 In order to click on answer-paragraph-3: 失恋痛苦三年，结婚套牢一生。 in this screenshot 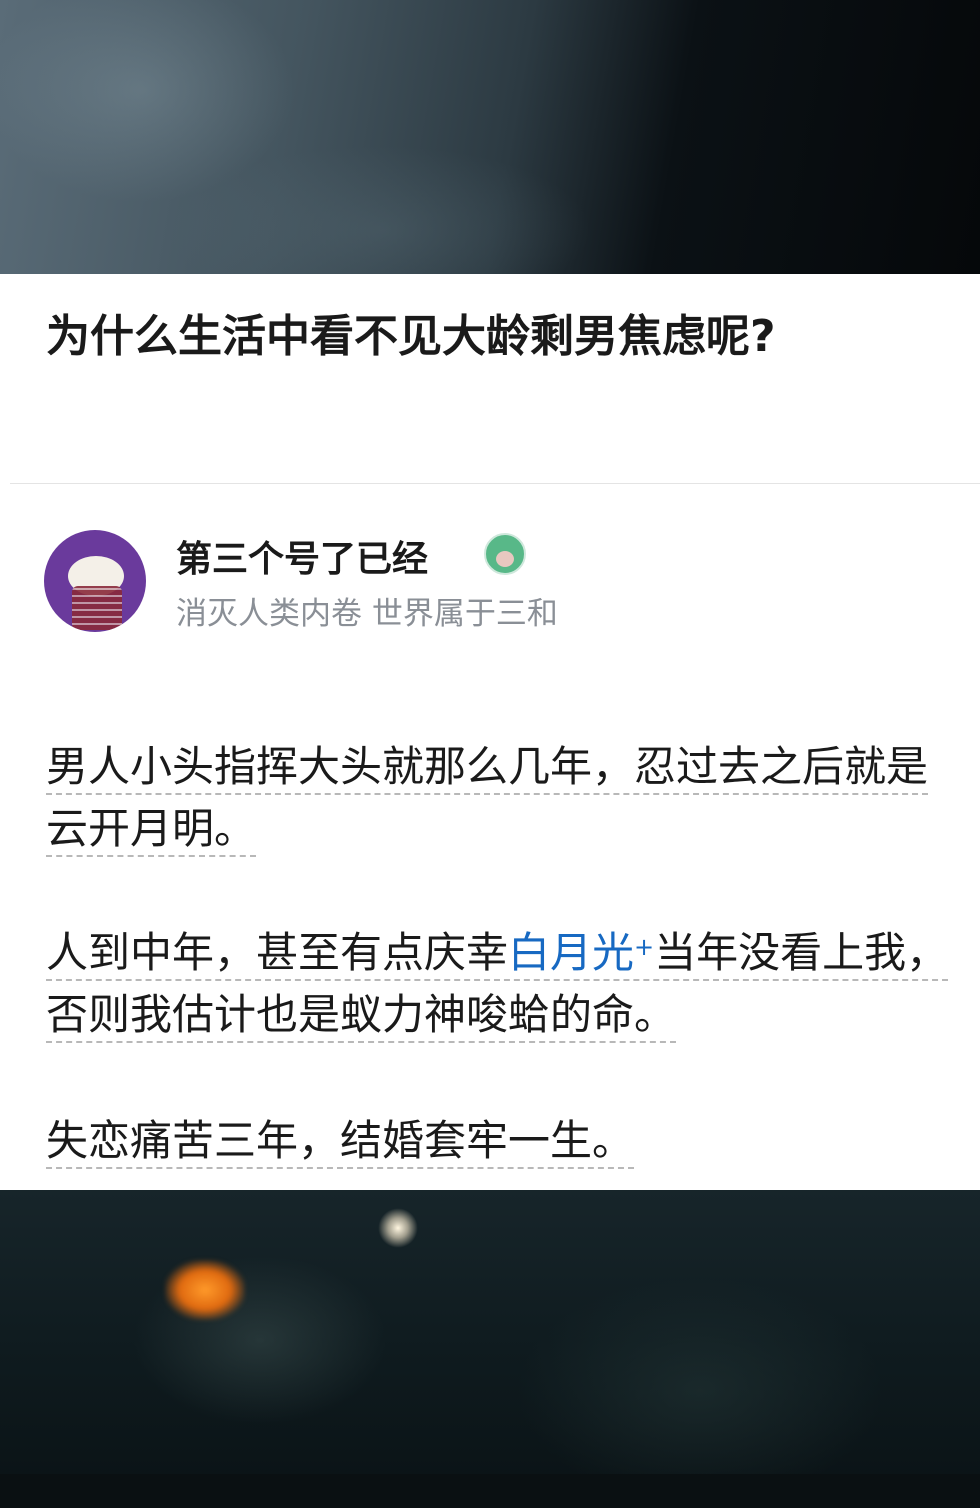, I will do `click(498, 1141)`.